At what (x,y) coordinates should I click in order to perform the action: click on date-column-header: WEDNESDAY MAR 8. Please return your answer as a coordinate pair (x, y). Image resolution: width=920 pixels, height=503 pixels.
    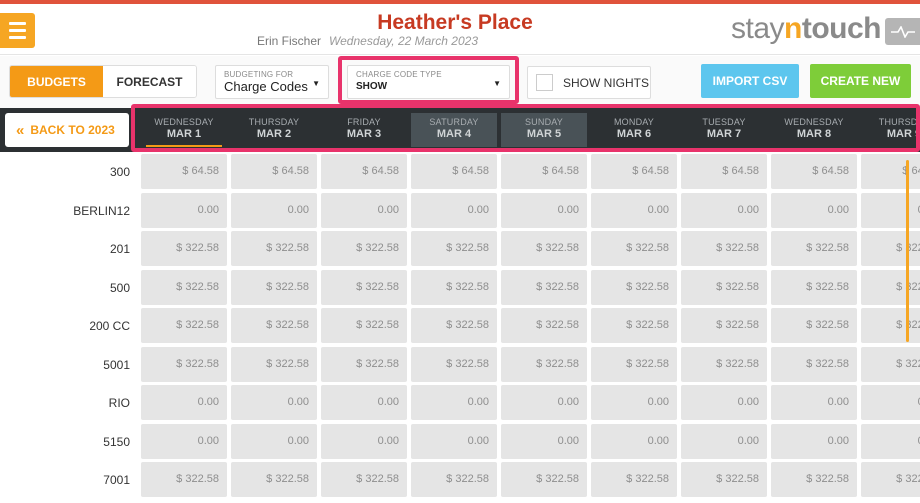
    Looking at the image, I should click on (814, 130).